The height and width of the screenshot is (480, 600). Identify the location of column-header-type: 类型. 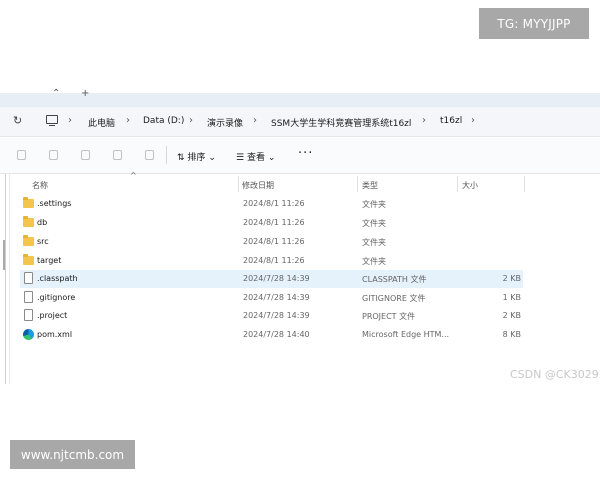
(370, 185).